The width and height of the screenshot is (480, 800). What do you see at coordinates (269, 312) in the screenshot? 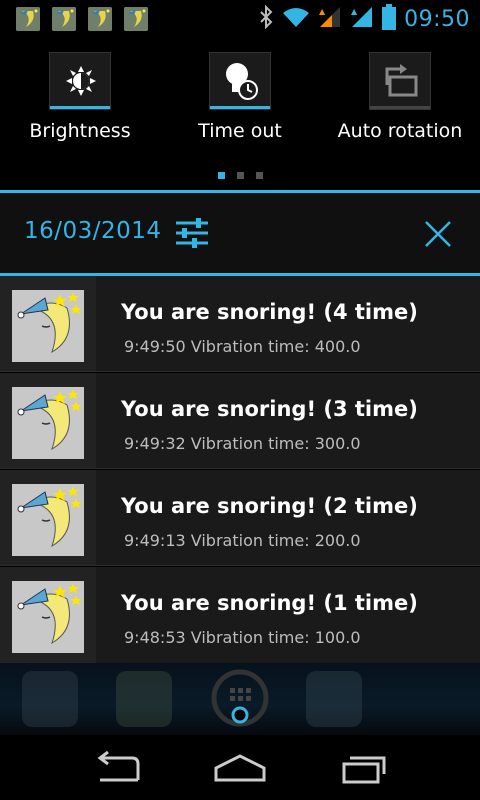
I see `notification-title: You are snoring! (4 time)` at bounding box center [269, 312].